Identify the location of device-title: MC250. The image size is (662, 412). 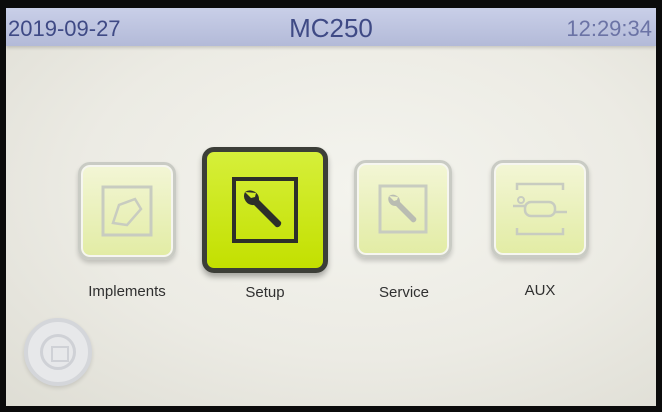
(331, 28).